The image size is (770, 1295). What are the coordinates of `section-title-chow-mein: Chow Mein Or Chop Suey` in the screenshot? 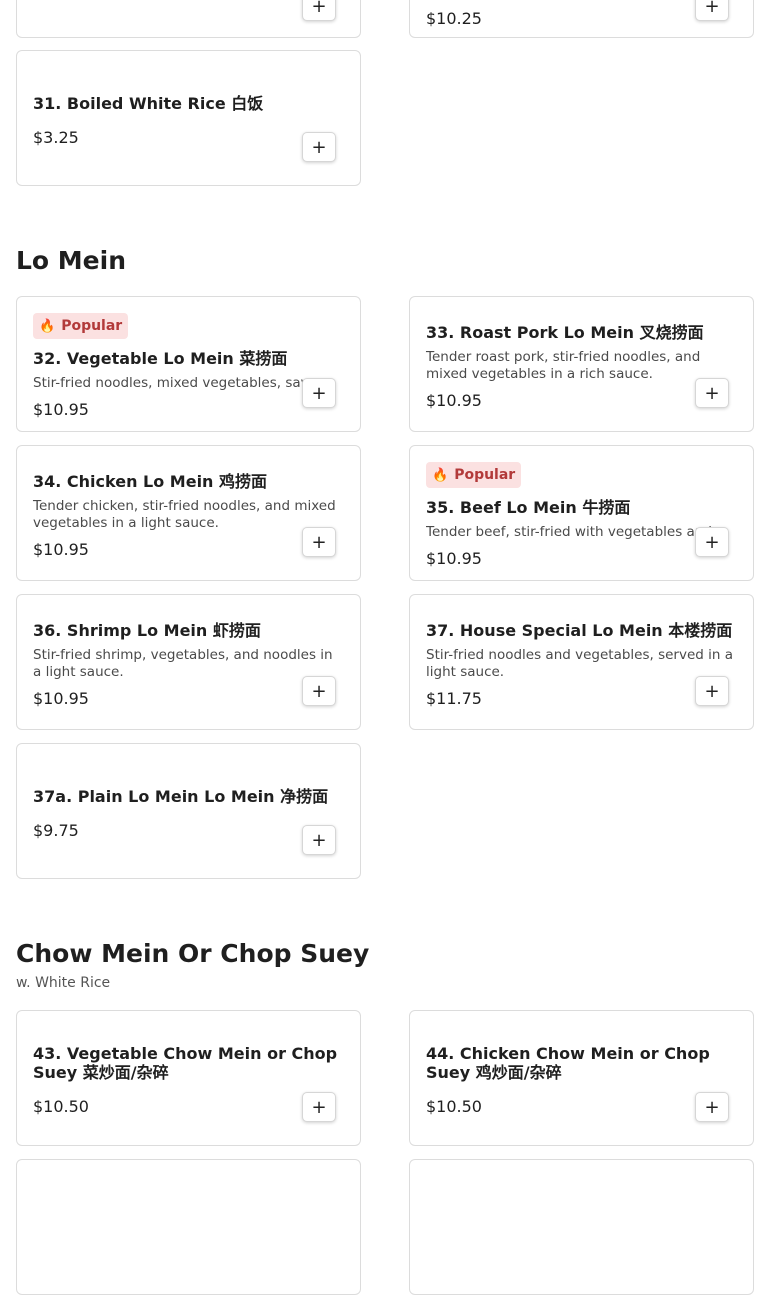 It's located at (193, 953).